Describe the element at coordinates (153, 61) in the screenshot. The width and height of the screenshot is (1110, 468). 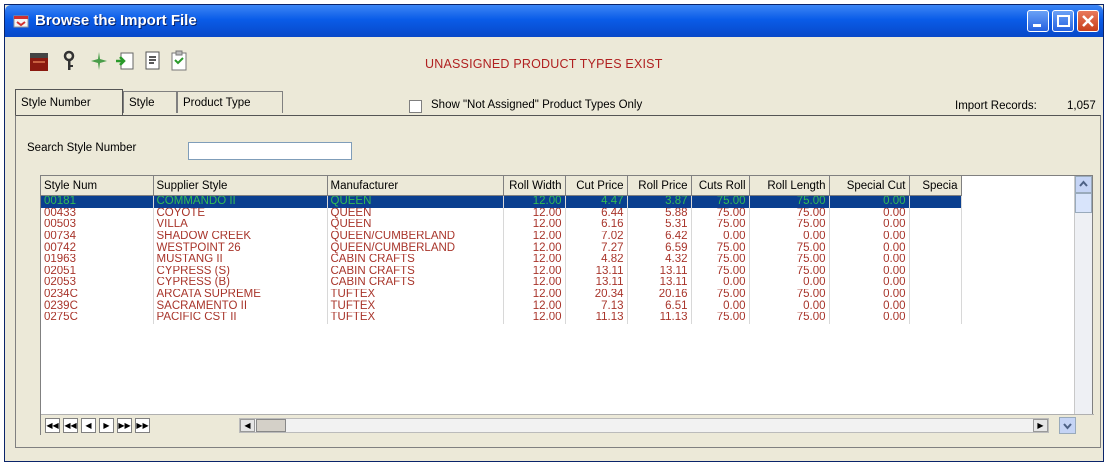
I see `print-icon` at that location.